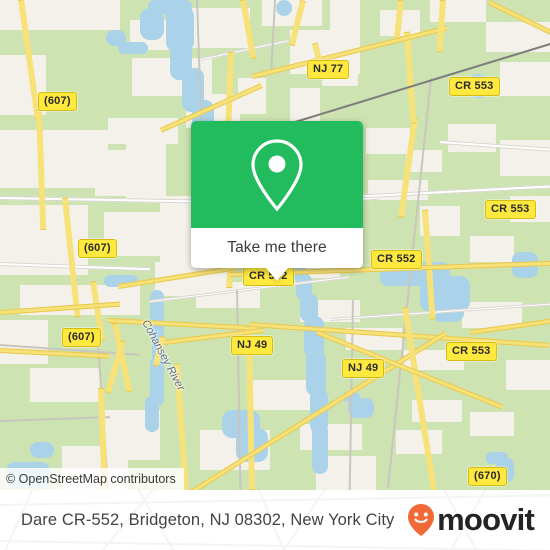 This screenshot has width=550, height=550. I want to click on moovit-logo: moovit, so click(470, 519).